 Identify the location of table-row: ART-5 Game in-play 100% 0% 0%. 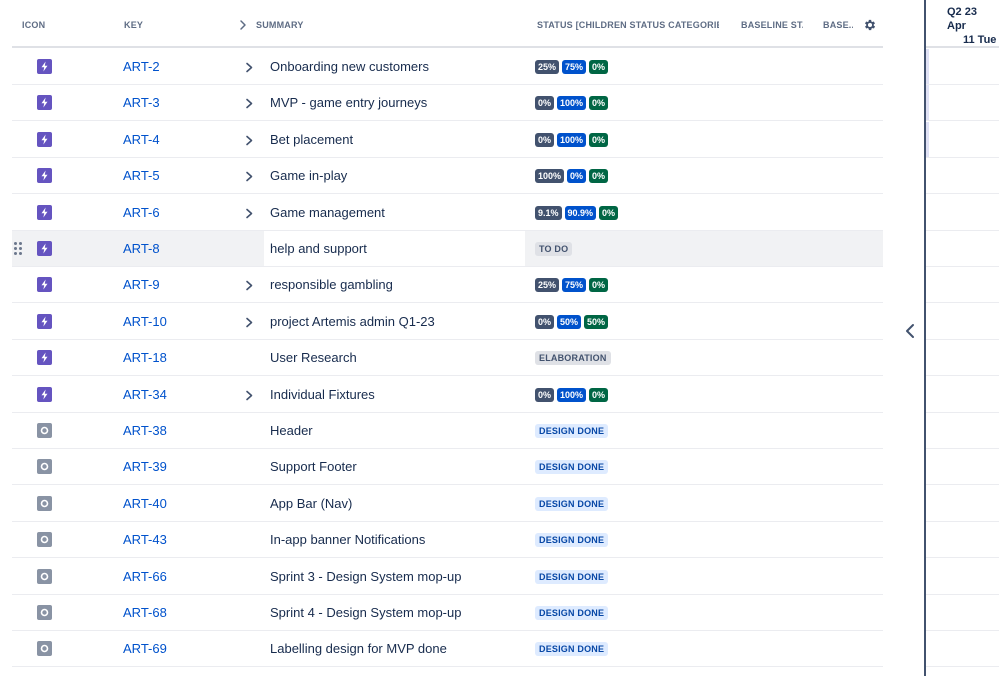
(447, 176).